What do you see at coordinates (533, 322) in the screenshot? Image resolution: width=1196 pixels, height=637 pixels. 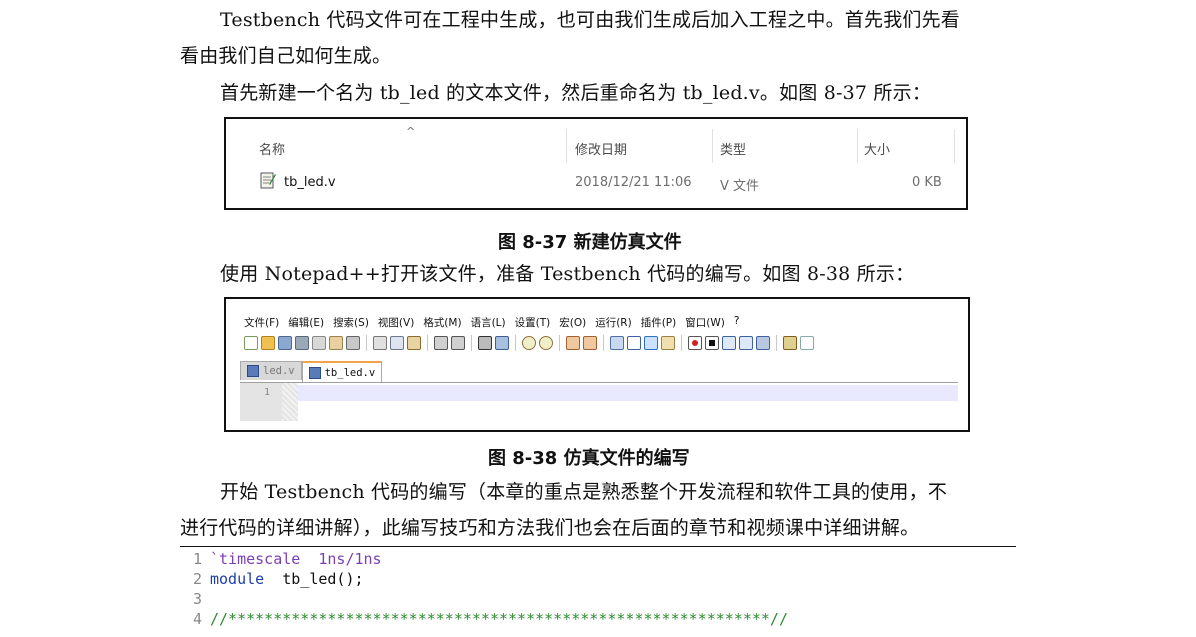 I see `menu-settings: 设置(T)` at bounding box center [533, 322].